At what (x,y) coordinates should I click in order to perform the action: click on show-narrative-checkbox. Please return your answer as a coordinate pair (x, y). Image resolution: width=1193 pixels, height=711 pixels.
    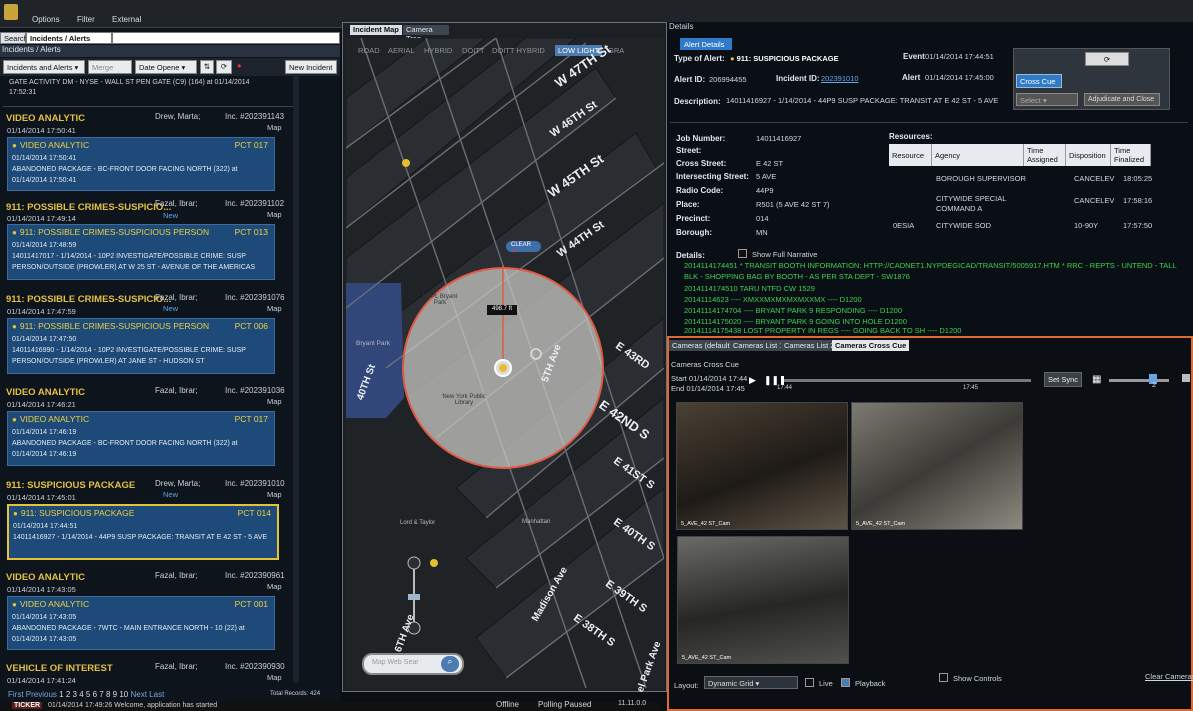
    Looking at the image, I should click on (742, 253).